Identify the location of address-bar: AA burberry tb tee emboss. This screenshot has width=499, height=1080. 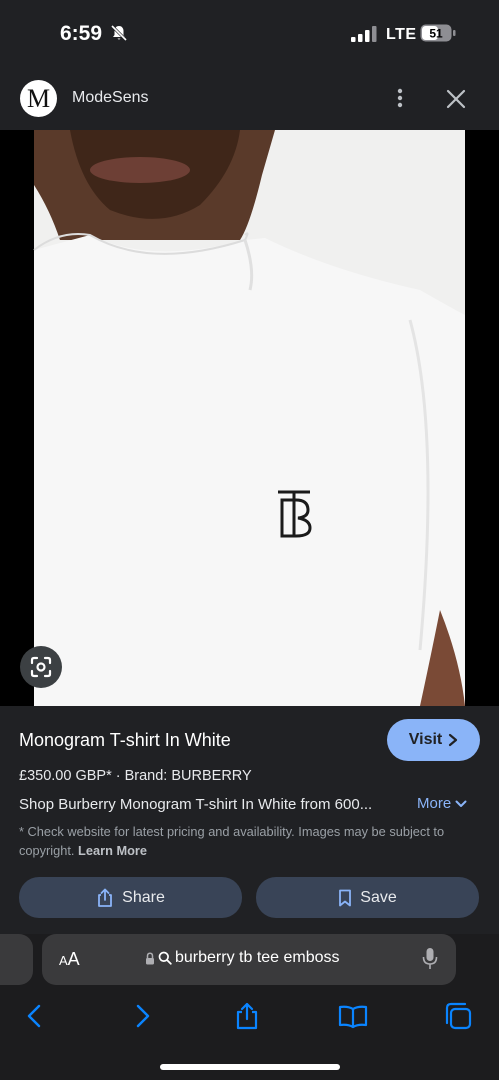
(249, 959).